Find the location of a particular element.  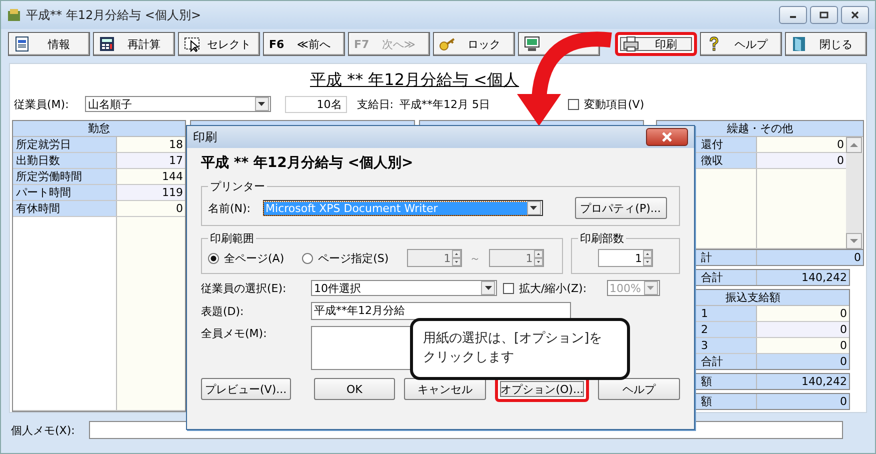

button-label: 再計算 is located at coordinates (144, 44).